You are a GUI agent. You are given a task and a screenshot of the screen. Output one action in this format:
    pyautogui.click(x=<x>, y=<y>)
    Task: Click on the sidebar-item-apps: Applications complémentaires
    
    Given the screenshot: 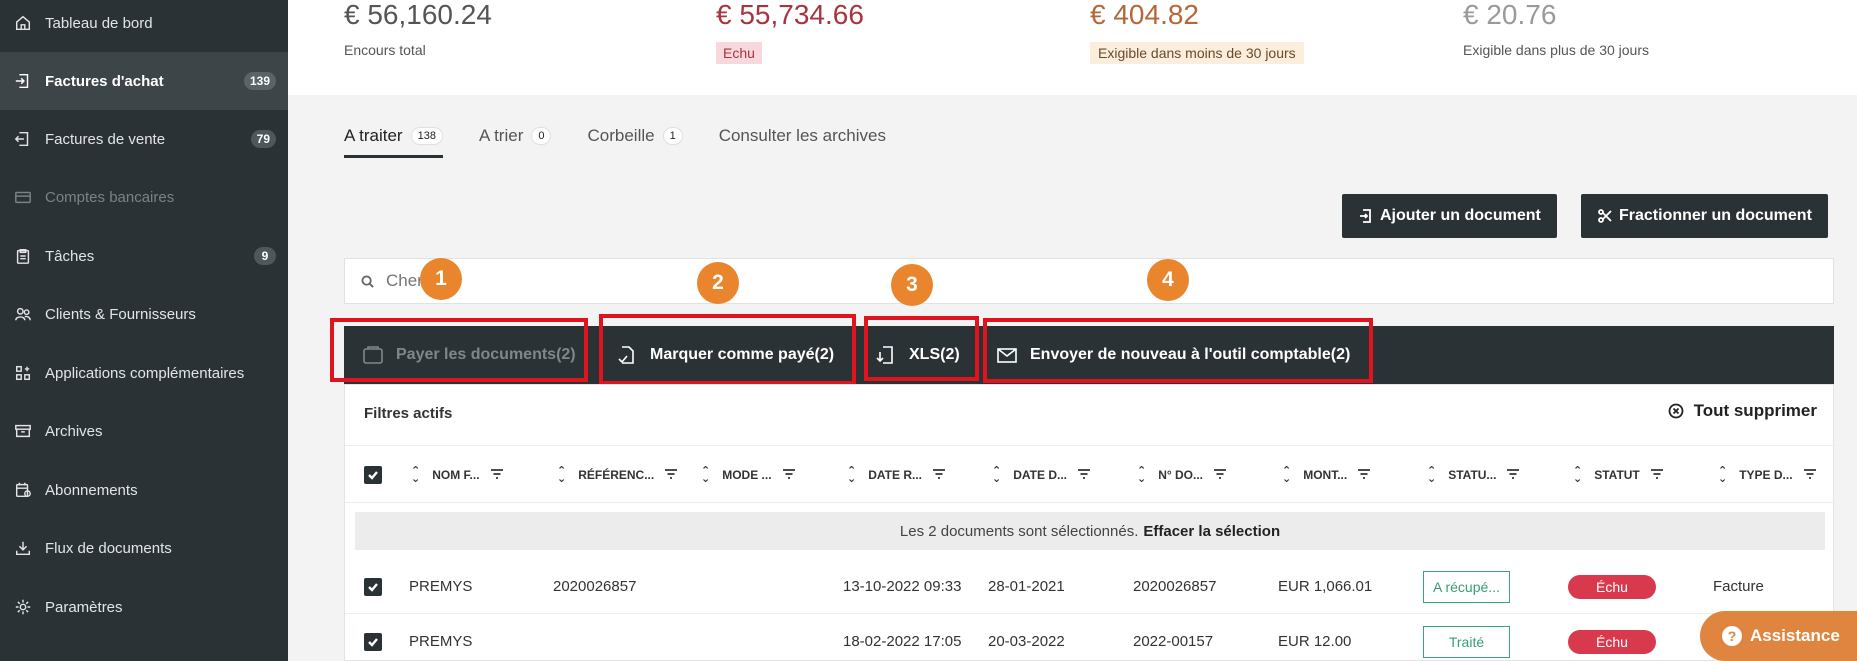 What is the action you would take?
    pyautogui.click(x=144, y=373)
    